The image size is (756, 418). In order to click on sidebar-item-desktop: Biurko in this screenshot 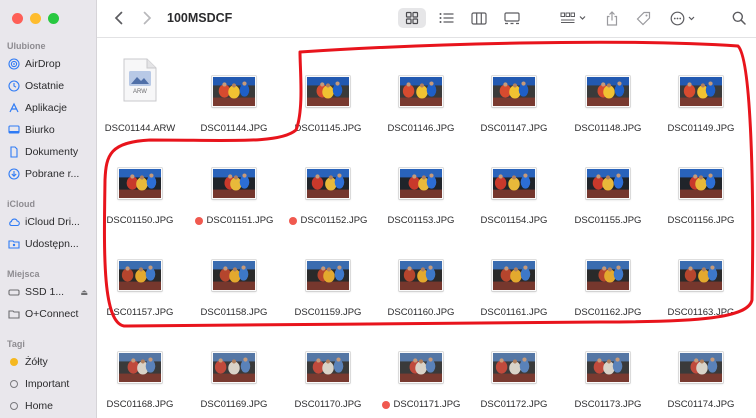, I will do `click(51, 130)`.